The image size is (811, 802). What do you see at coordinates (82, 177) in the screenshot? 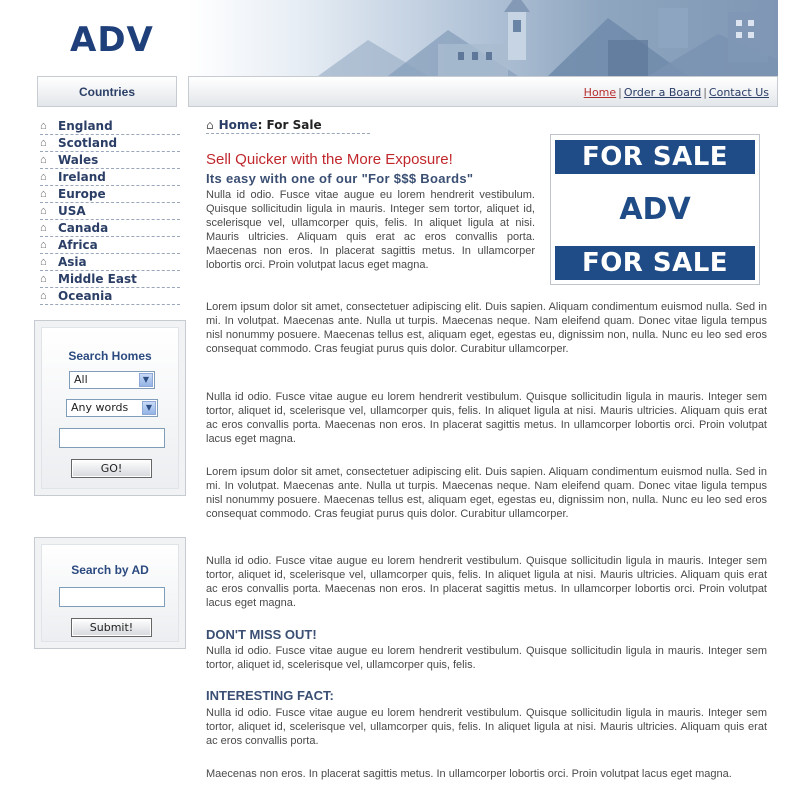
I see `country-link: Ireland` at bounding box center [82, 177].